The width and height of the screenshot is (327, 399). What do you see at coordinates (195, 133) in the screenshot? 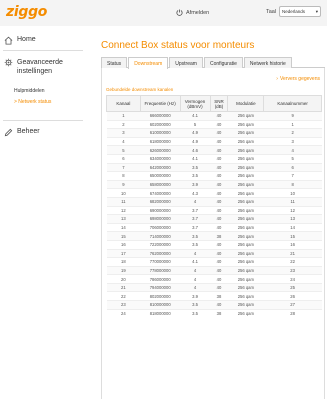
I see `table-cell: 4.9` at bounding box center [195, 133].